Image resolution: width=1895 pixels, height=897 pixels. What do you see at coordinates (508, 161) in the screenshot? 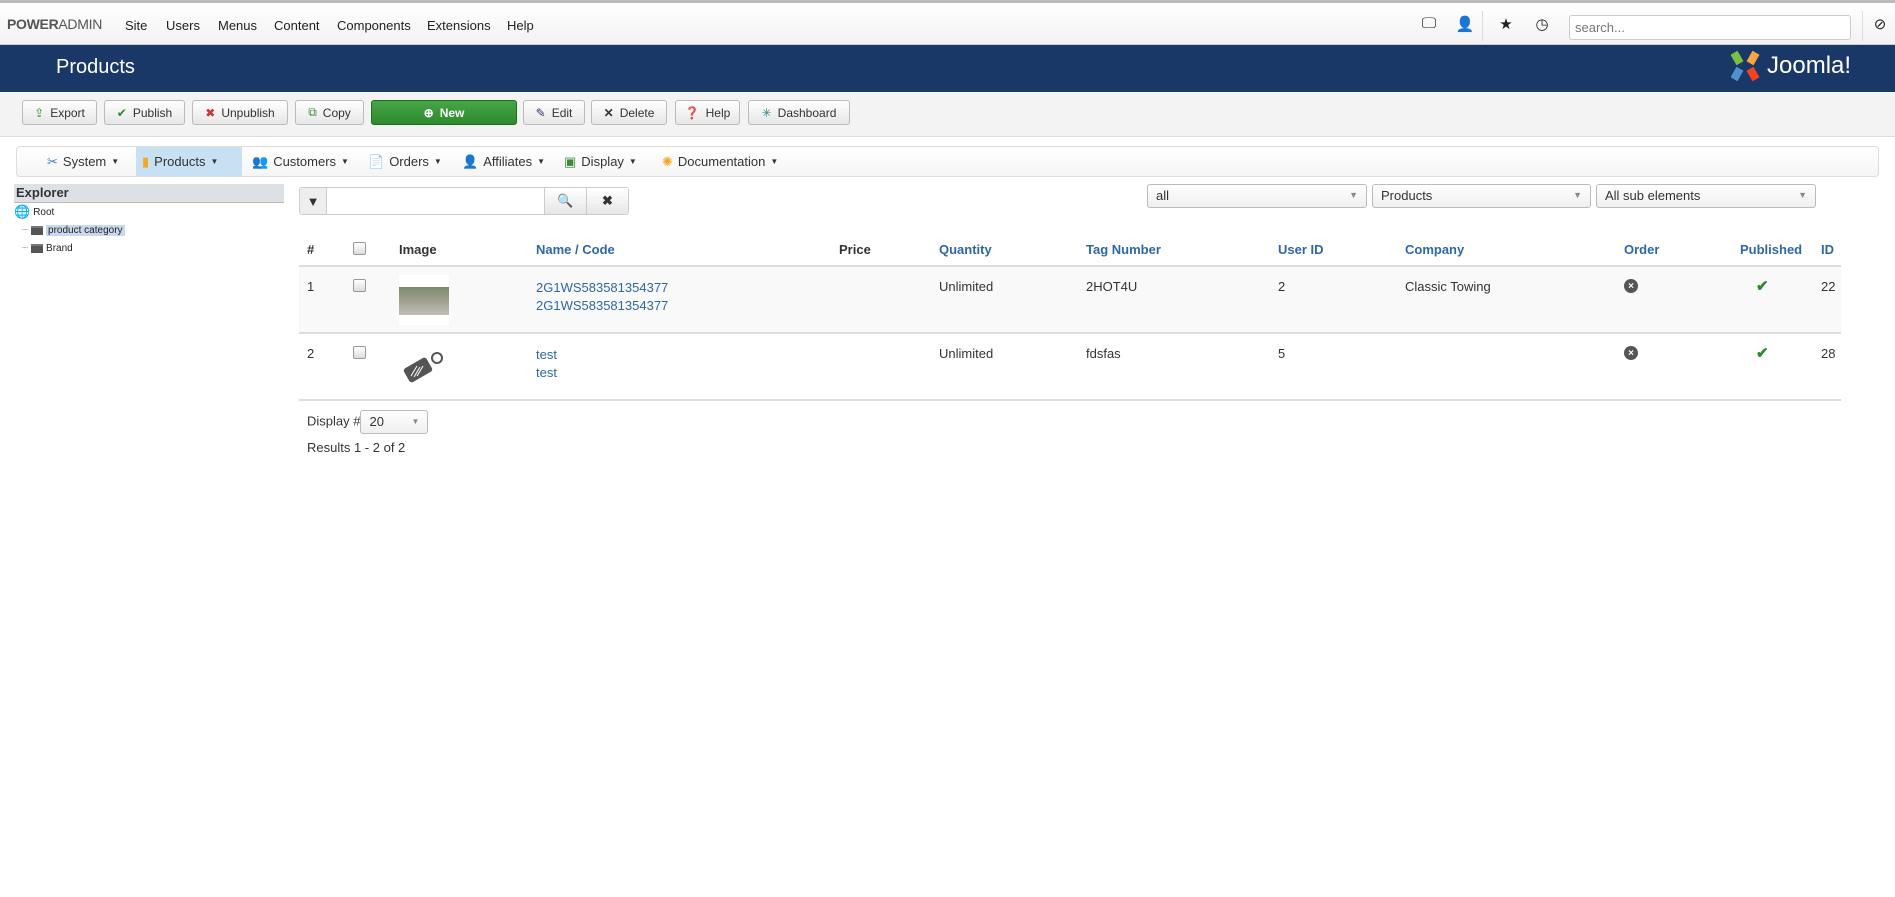
I see `menu-label: Affiliates` at bounding box center [508, 161].